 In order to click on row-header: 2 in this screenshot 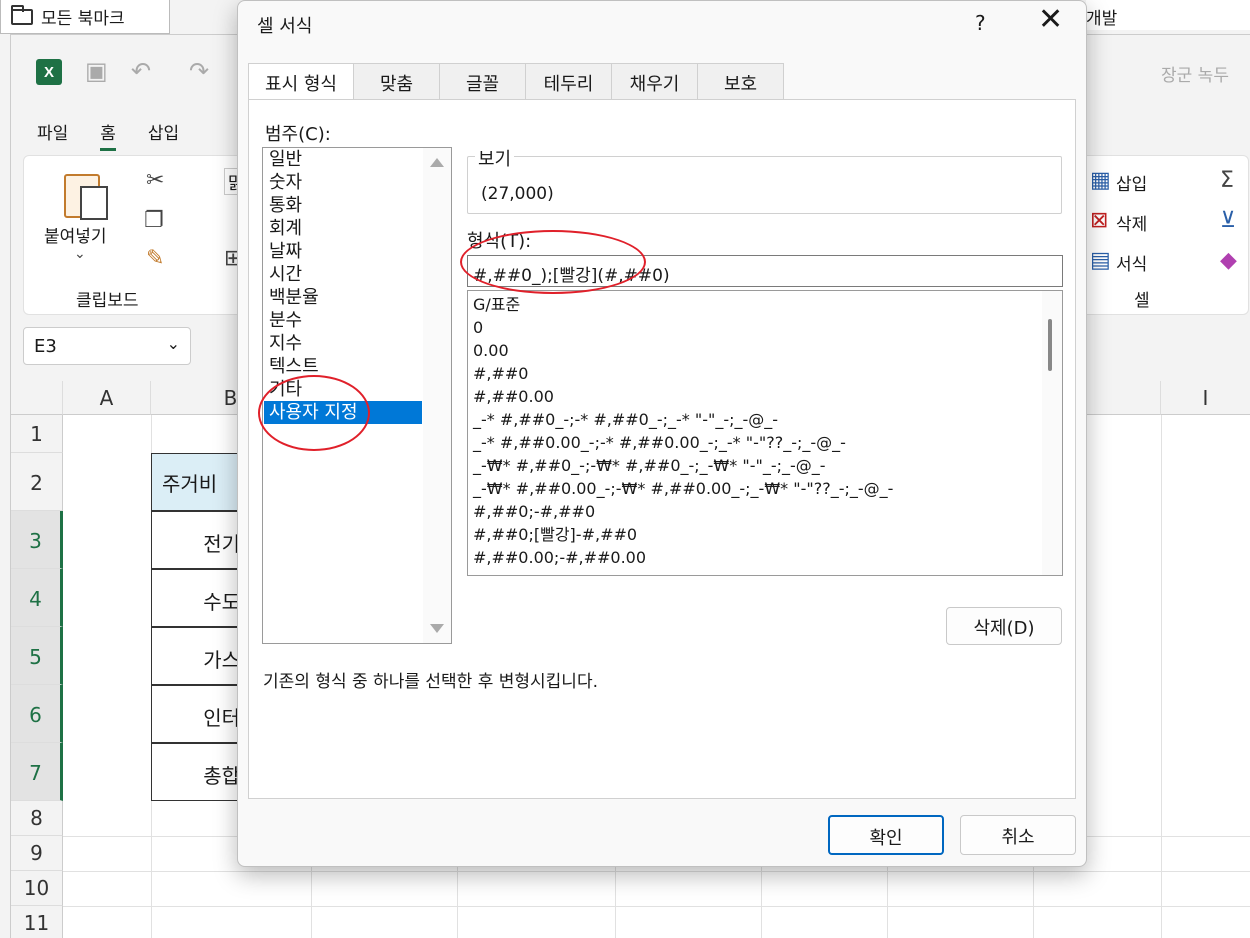, I will do `click(37, 482)`.